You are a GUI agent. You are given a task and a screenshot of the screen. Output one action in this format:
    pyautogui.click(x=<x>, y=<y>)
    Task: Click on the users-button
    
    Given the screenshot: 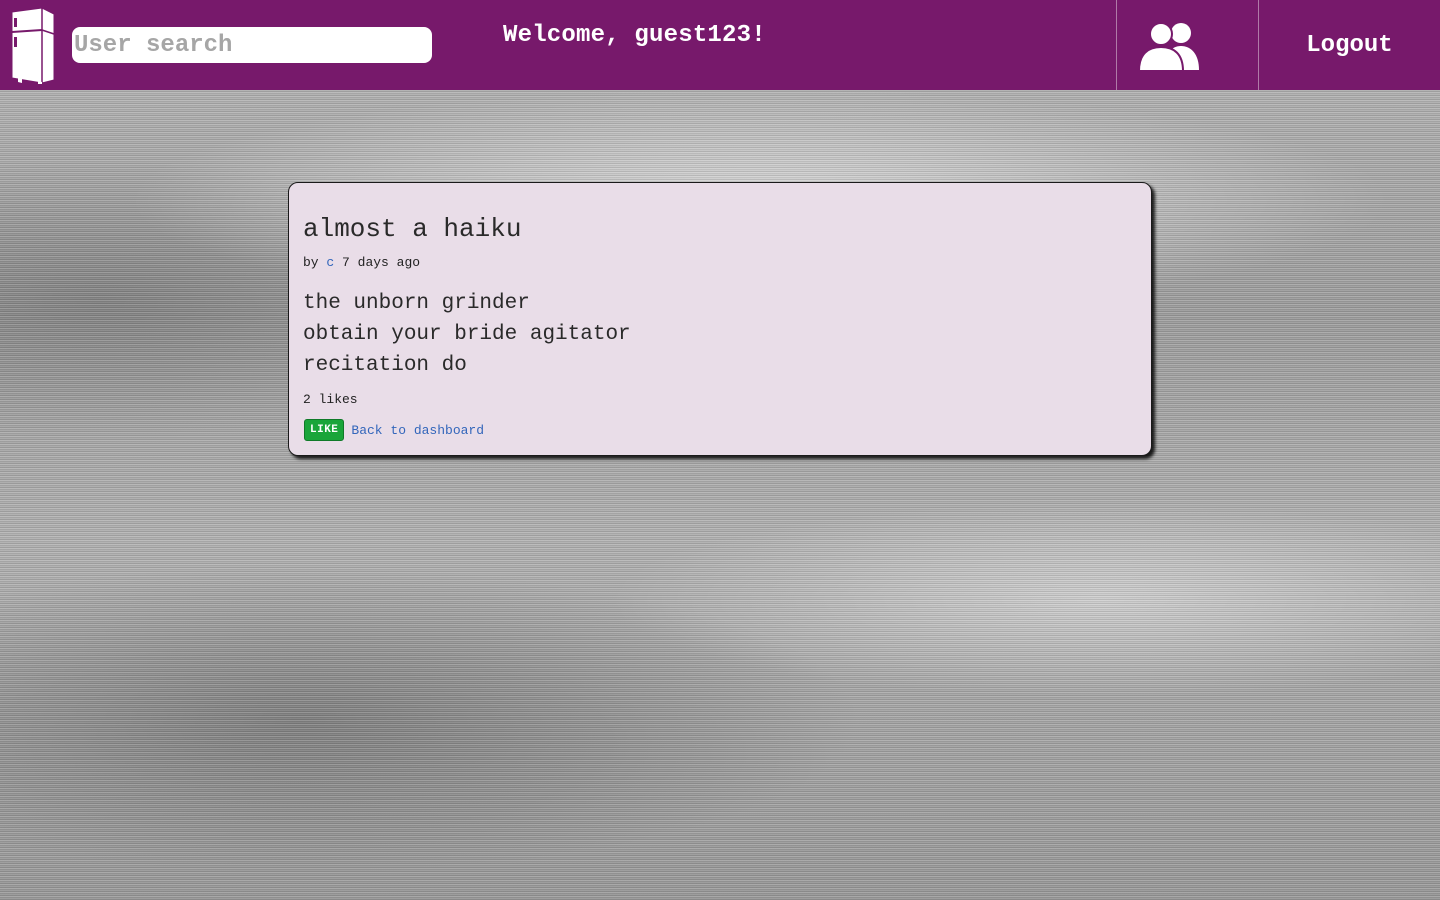 What is the action you would take?
    pyautogui.click(x=1187, y=45)
    